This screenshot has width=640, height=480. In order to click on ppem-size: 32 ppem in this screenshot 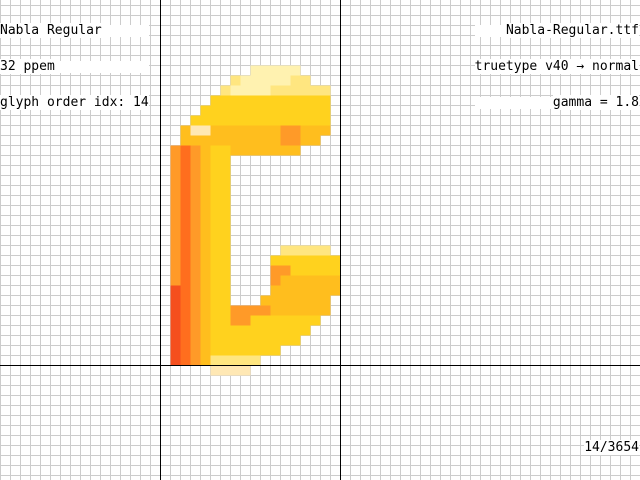, I will do `click(27, 66)`.